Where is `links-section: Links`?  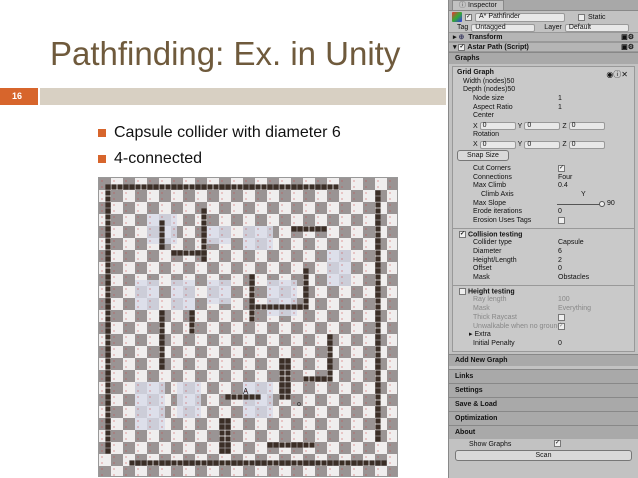 links-section: Links is located at coordinates (543, 375).